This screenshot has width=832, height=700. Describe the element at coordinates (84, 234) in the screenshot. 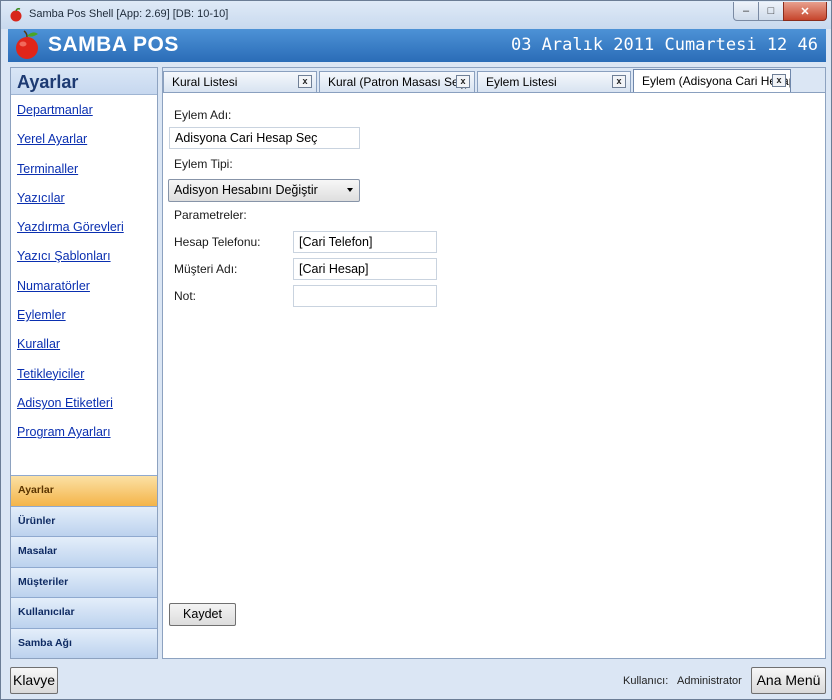

I see `sidebar-item-yazdirma-gorevleri: Yazdırma Görevleri` at that location.